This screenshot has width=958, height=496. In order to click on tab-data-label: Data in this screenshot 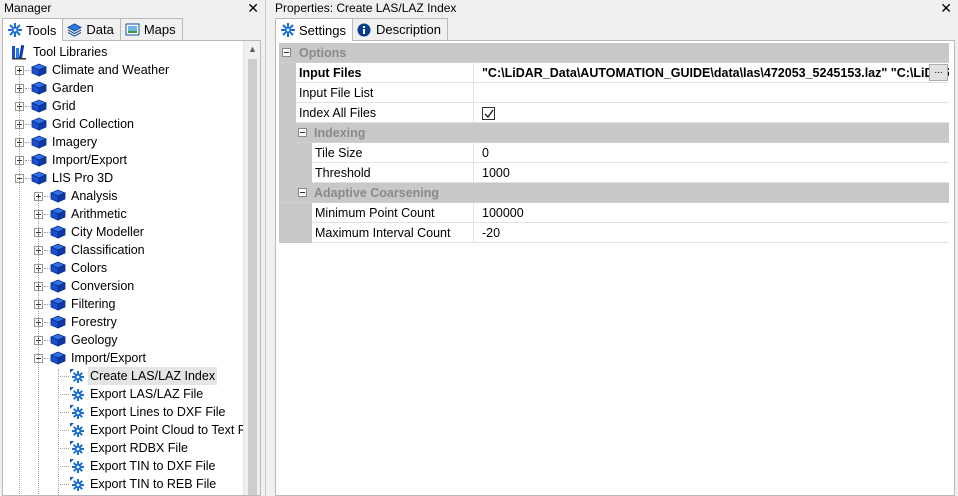, I will do `click(100, 29)`.